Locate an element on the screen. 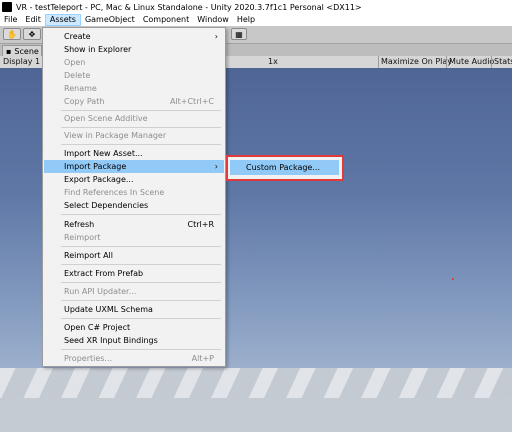 The width and height of the screenshot is (512, 432). menu-item-rename: Rename is located at coordinates (80, 88).